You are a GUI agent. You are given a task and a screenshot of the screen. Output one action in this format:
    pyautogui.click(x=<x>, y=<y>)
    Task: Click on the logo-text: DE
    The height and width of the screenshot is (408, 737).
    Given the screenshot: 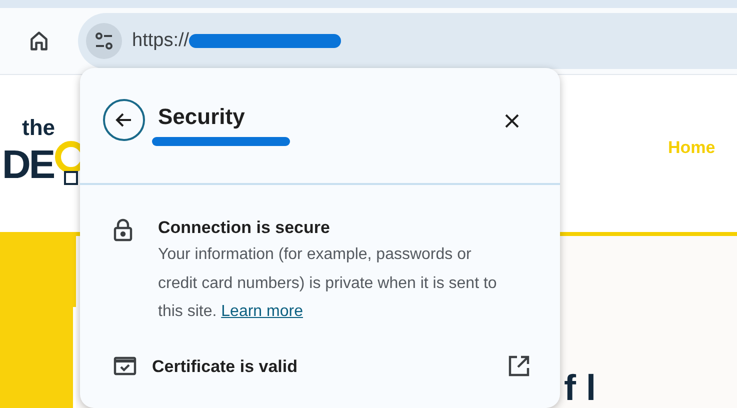 What is the action you would take?
    pyautogui.click(x=28, y=164)
    